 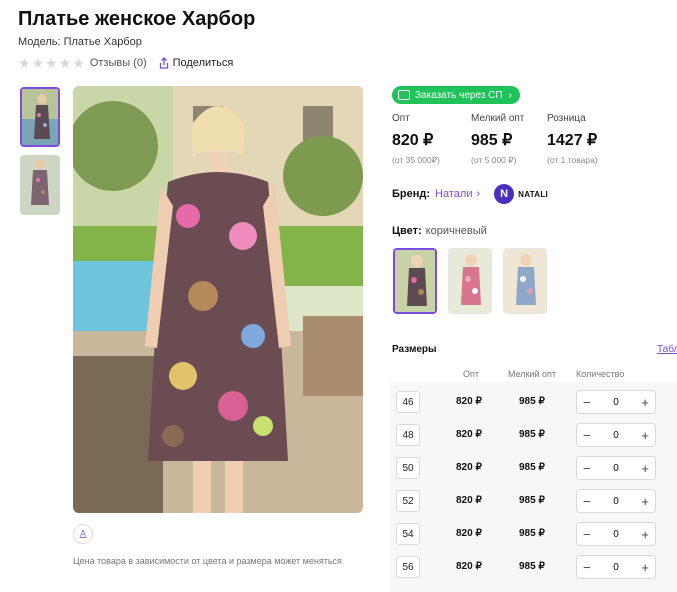 What do you see at coordinates (498, 118) in the screenshot?
I see `price-label: Мелкий опт` at bounding box center [498, 118].